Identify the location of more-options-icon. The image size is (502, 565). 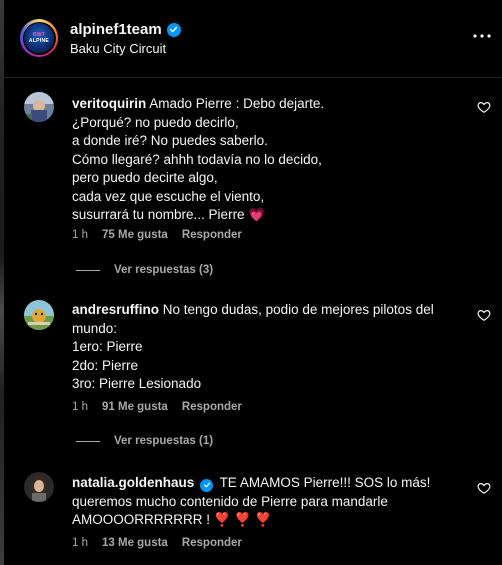
(482, 36).